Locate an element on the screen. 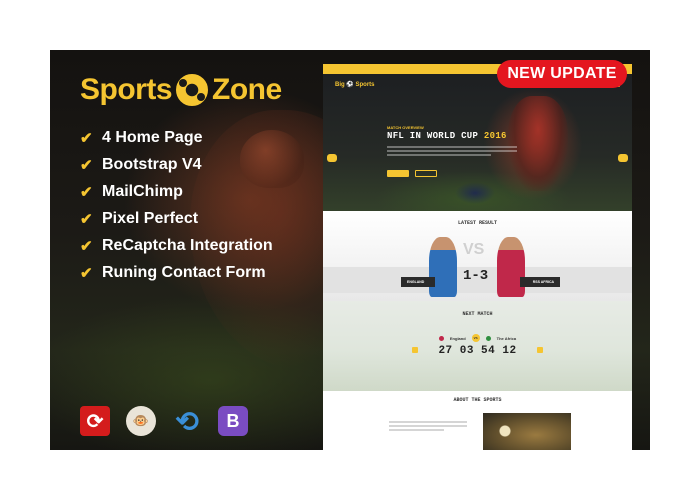 This screenshot has width=700, height=500. feature-item: ✔ Bootstrap V4 is located at coordinates (176, 164).